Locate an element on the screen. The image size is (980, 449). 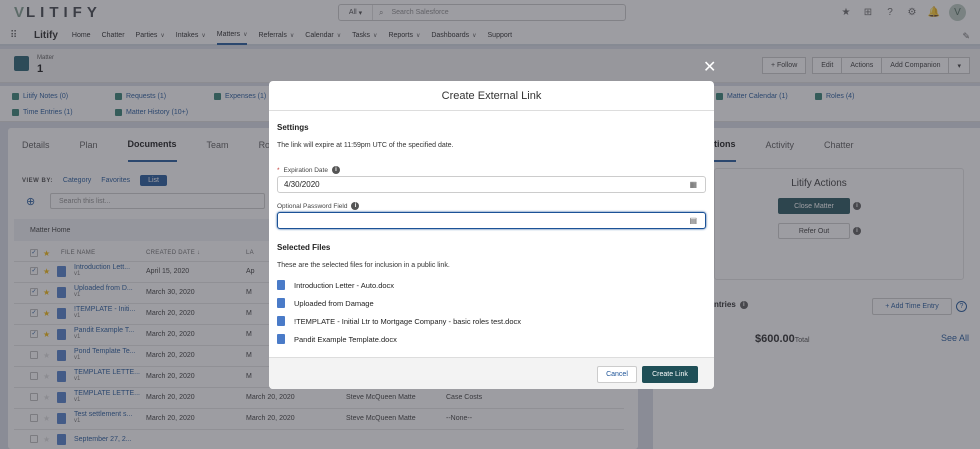
selected-files-heading: Selected Files is located at coordinates (304, 247).